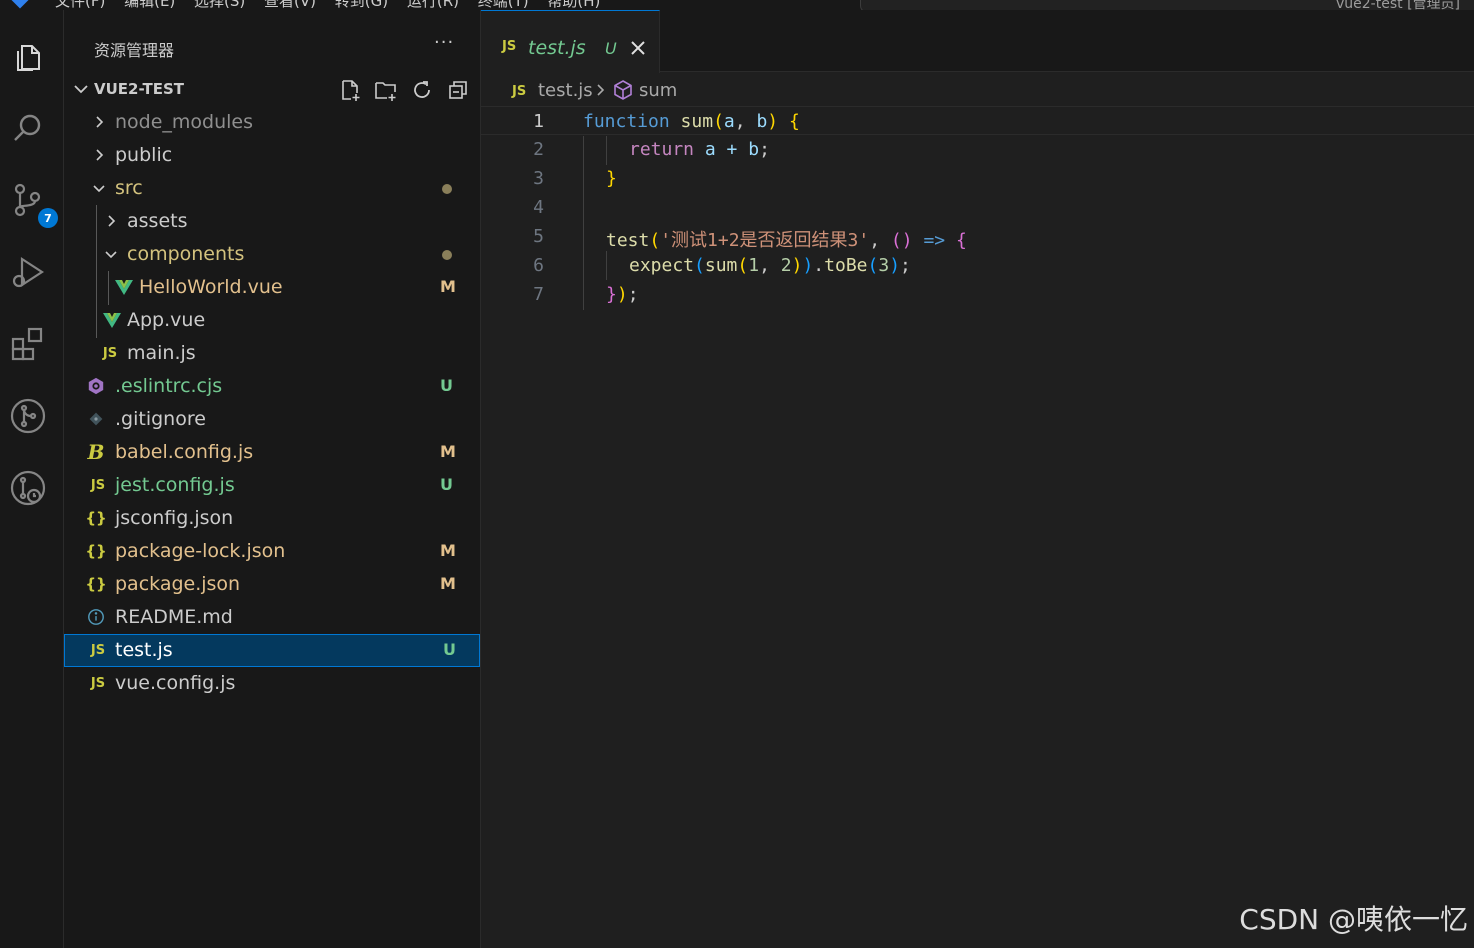 The width and height of the screenshot is (1474, 948). I want to click on line-number: 4, so click(538, 207).